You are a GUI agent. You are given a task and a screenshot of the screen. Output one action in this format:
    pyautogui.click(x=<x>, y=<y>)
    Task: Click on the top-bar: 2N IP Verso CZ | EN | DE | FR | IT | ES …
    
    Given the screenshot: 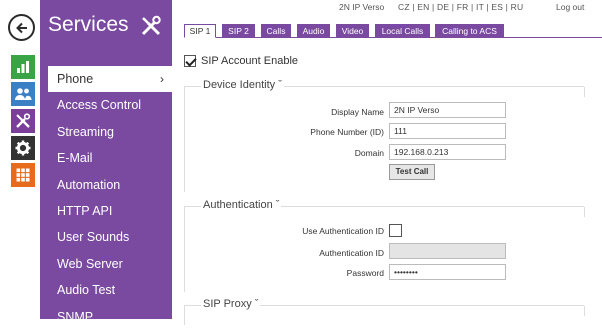 What is the action you would take?
    pyautogui.click(x=391, y=8)
    